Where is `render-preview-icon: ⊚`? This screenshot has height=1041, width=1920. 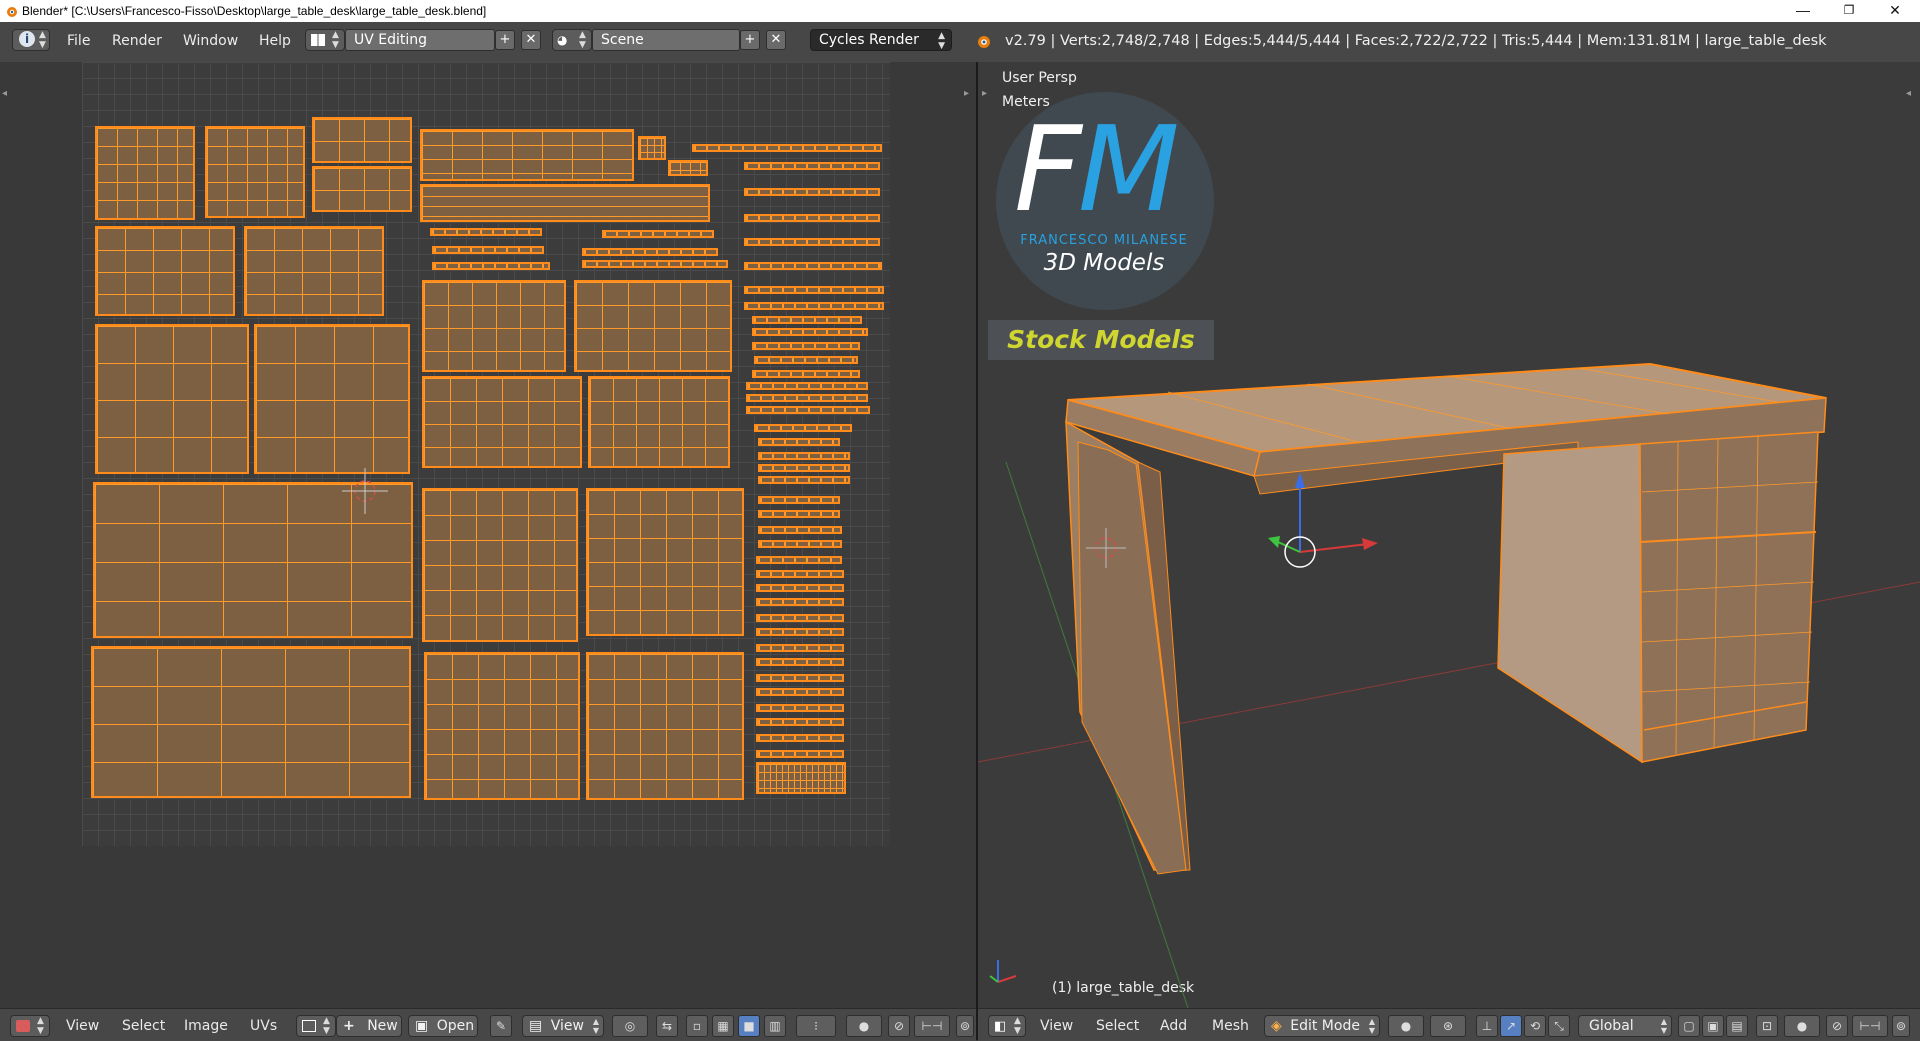 render-preview-icon: ⊚ is located at coordinates (1901, 1026).